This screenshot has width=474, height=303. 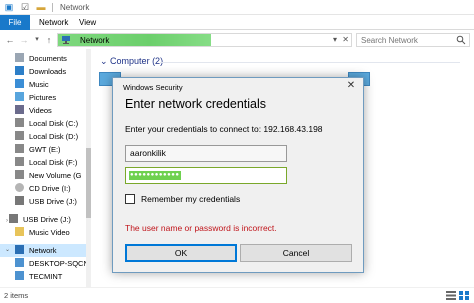 I want to click on search-box, so click(x=413, y=40).